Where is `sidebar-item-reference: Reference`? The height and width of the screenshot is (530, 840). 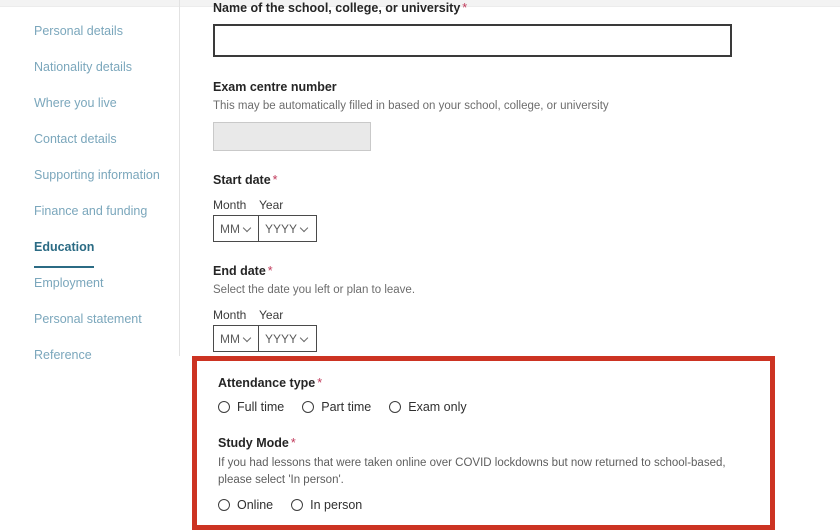 sidebar-item-reference: Reference is located at coordinates (89, 355).